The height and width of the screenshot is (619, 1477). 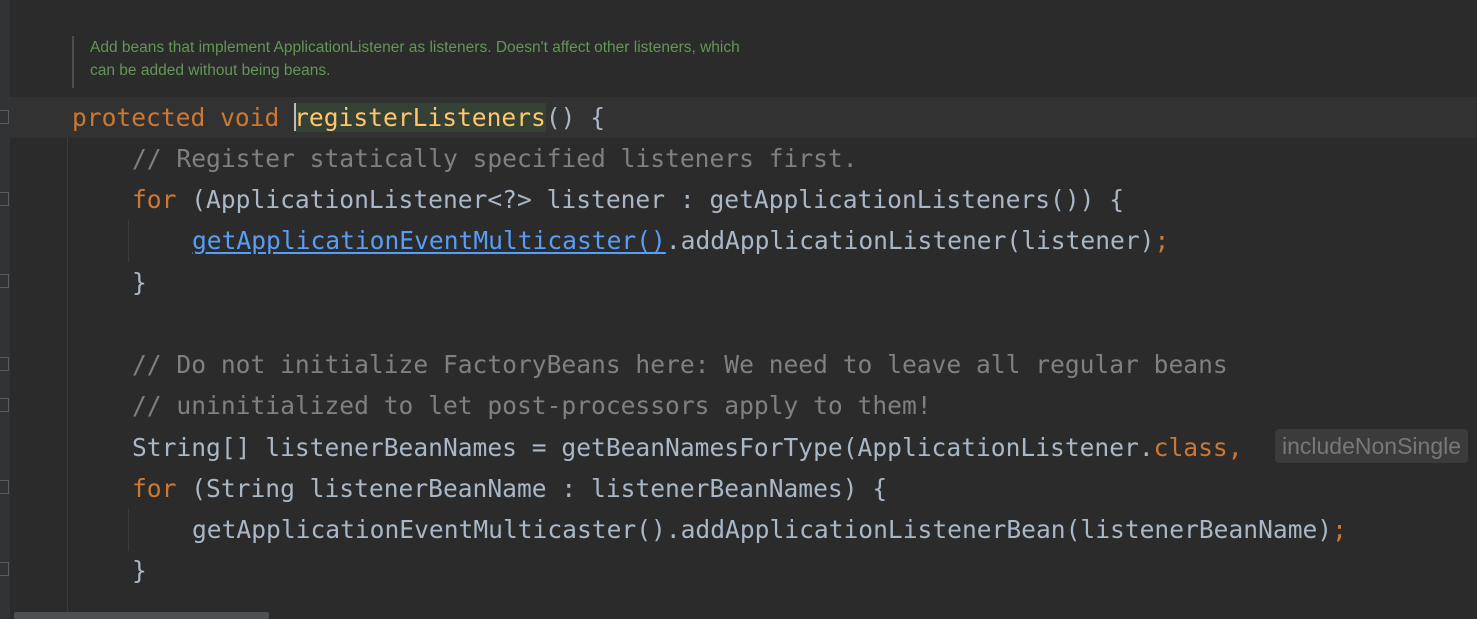 I want to click on code-line-method-declaration: protected void registerListeners() {, so click(x=338, y=117).